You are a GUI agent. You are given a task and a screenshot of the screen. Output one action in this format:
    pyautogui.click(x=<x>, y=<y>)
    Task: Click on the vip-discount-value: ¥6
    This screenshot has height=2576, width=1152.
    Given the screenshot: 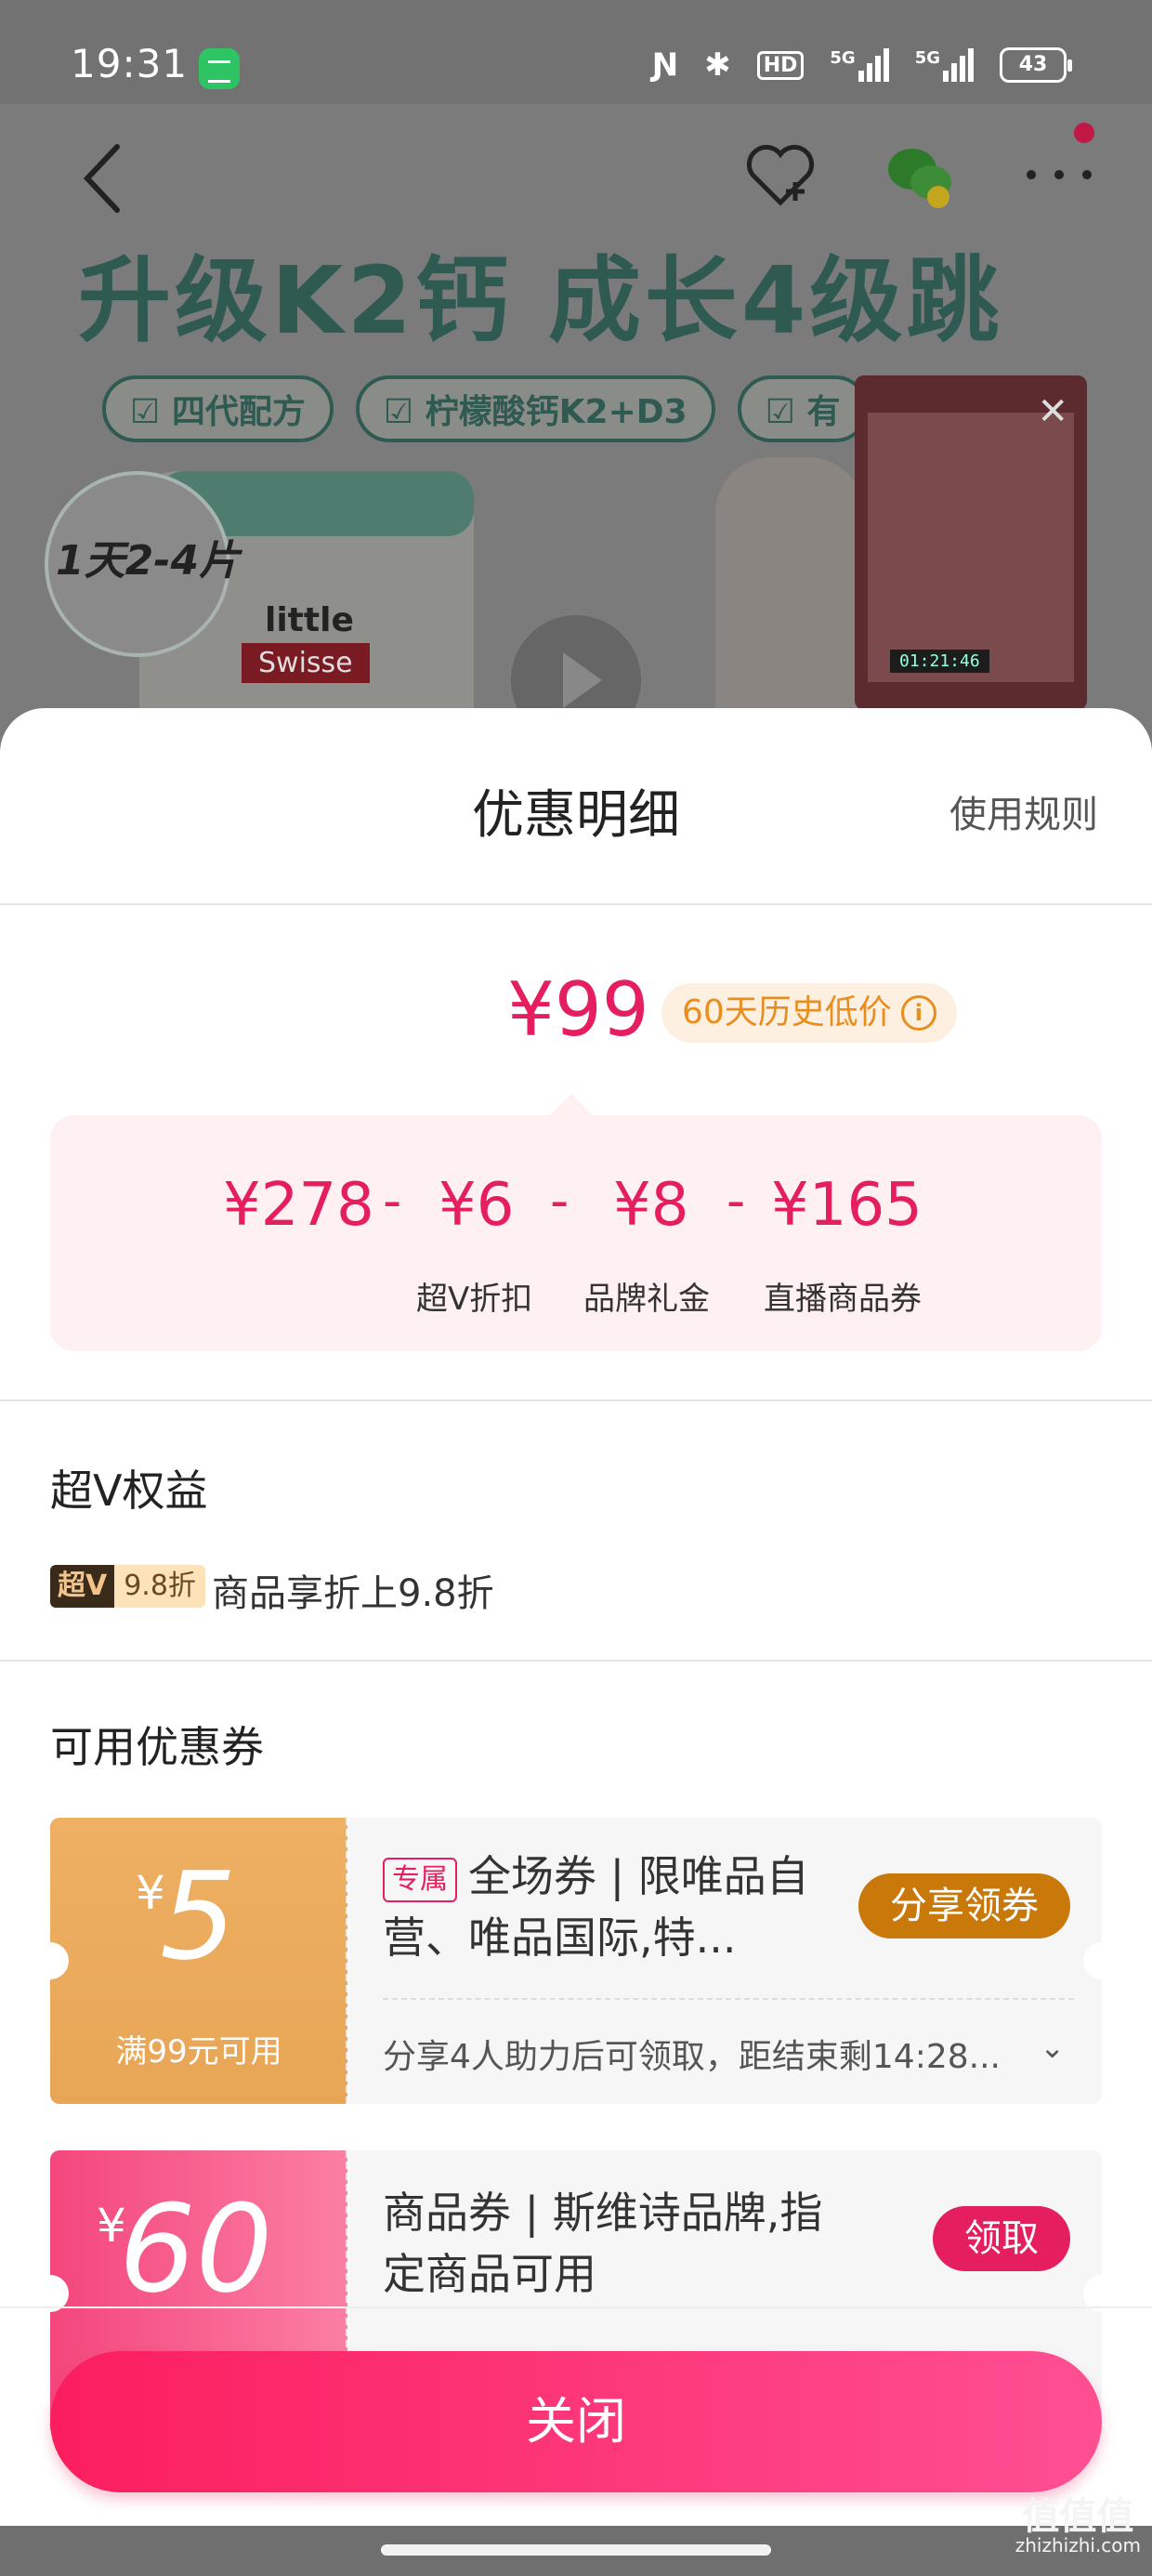 What is the action you would take?
    pyautogui.click(x=477, y=1205)
    